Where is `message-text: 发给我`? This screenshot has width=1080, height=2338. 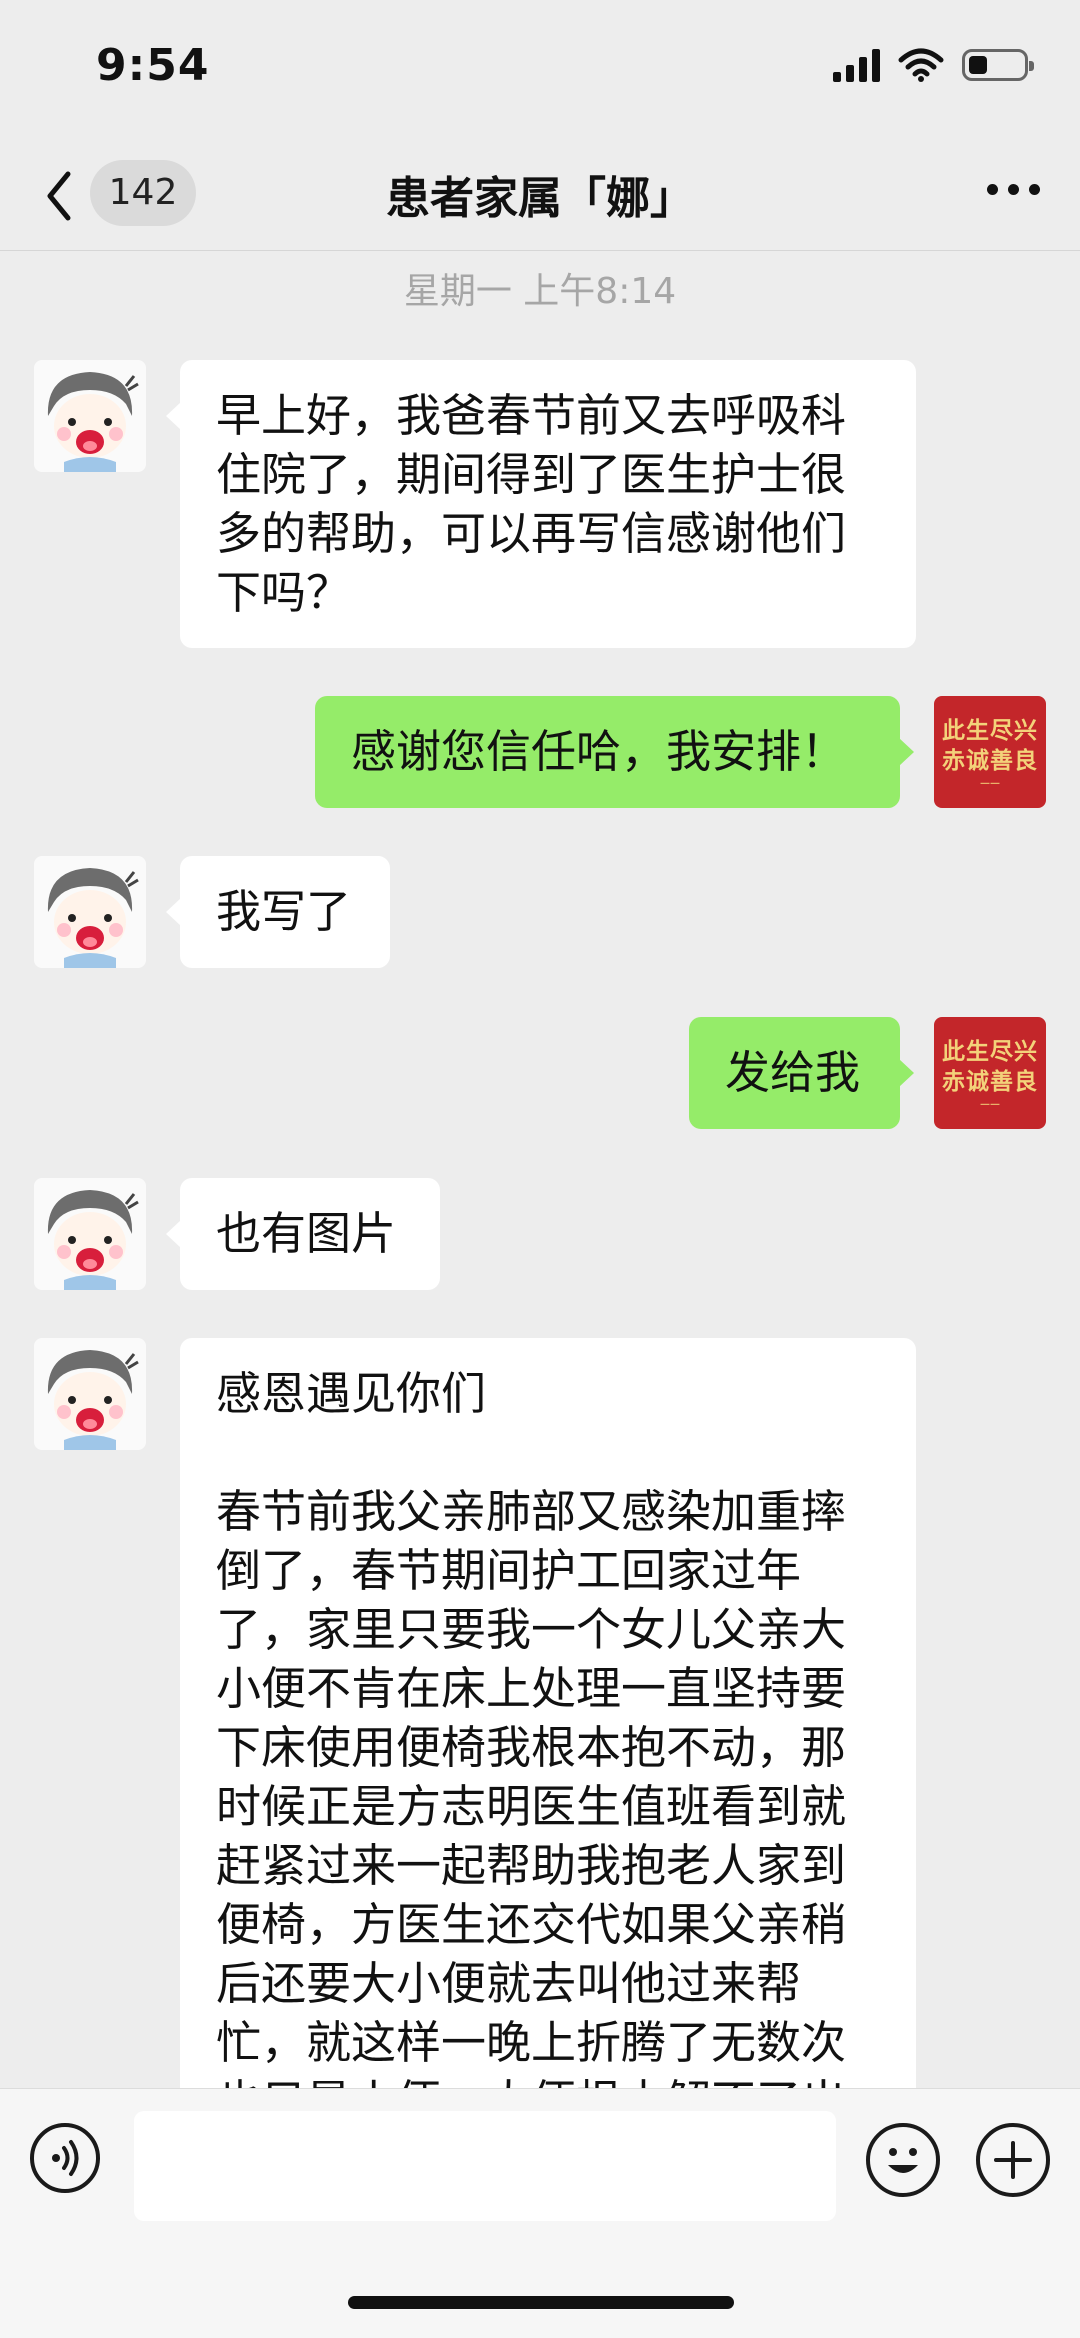 message-text: 发给我 is located at coordinates (793, 1072).